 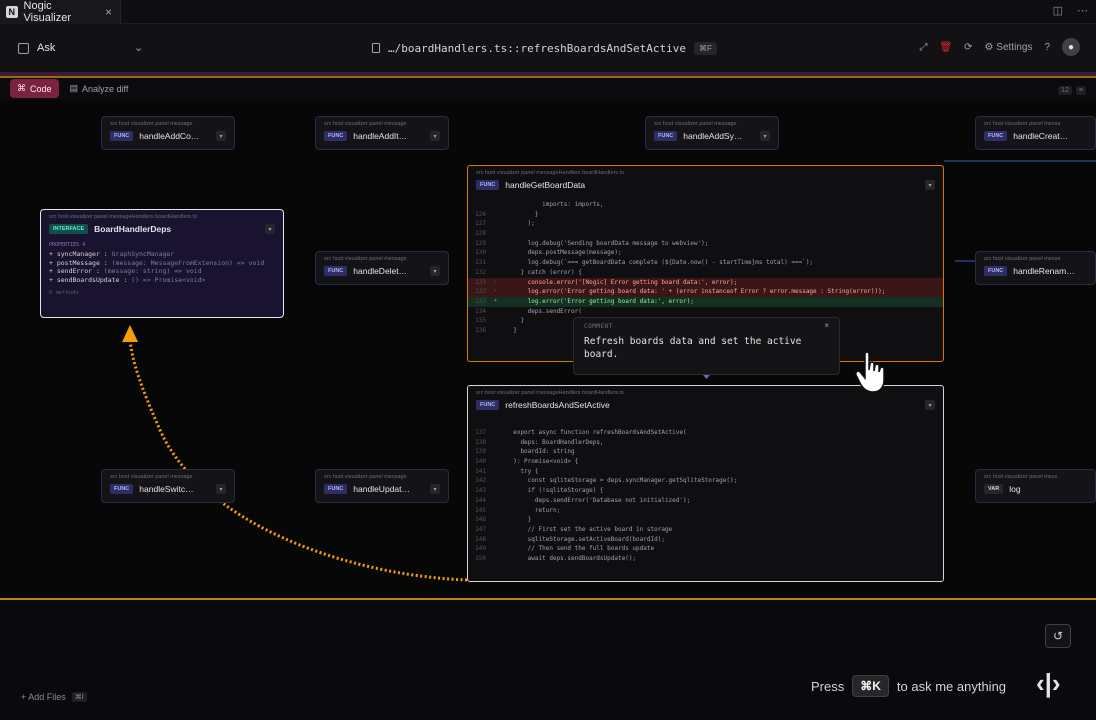 I want to click on refresh-icon: ⟳, so click(x=968, y=47).